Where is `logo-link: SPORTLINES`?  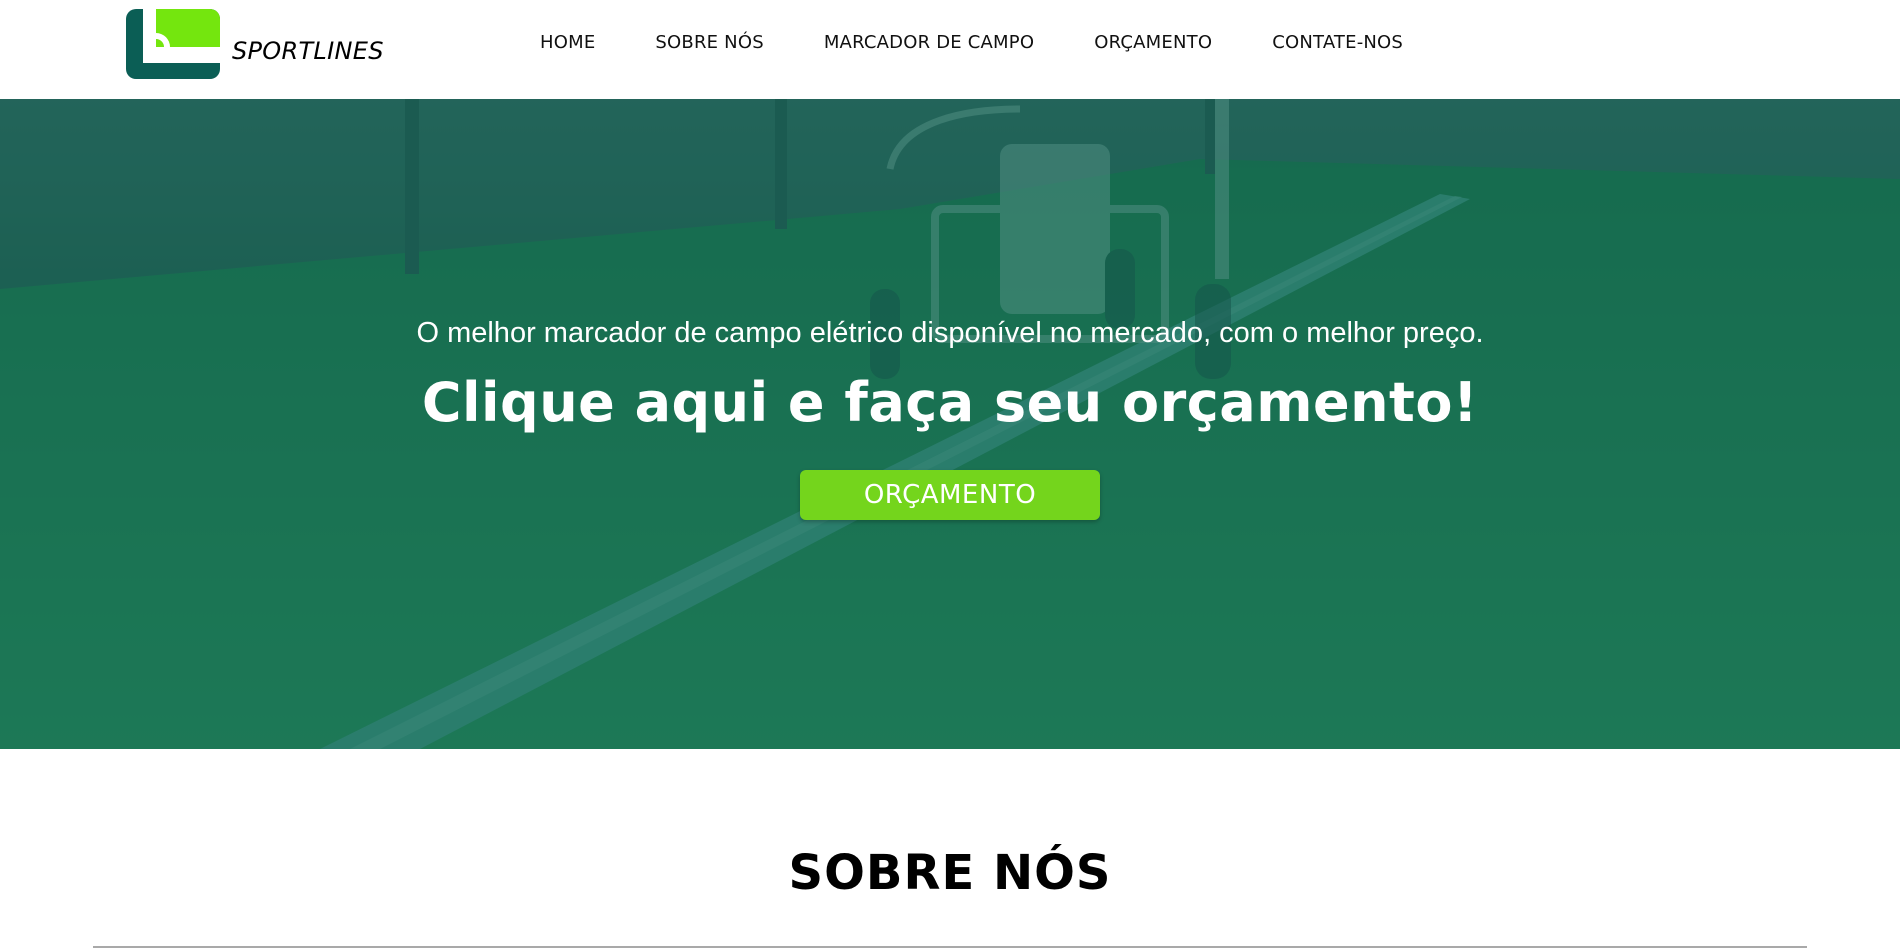
logo-link: SPORTLINES is located at coordinates (255, 44).